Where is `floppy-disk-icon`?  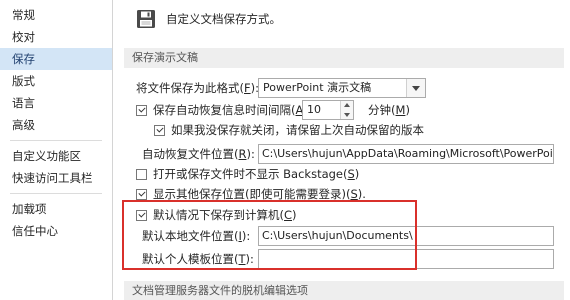
floppy-disk-icon is located at coordinates (146, 19).